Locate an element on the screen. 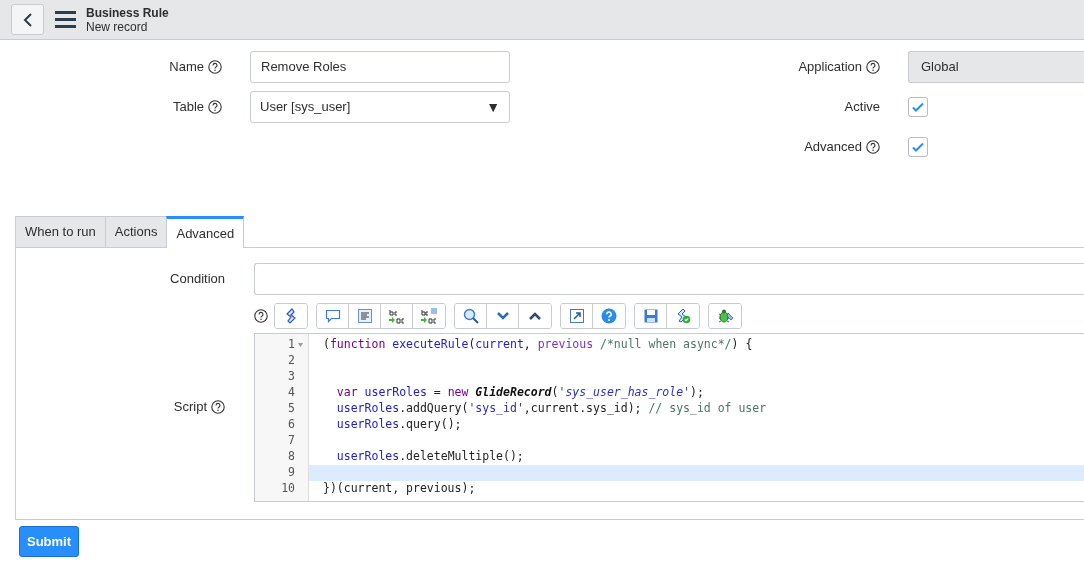 The height and width of the screenshot is (564, 1084). chevron-left-icon is located at coordinates (27, 19).